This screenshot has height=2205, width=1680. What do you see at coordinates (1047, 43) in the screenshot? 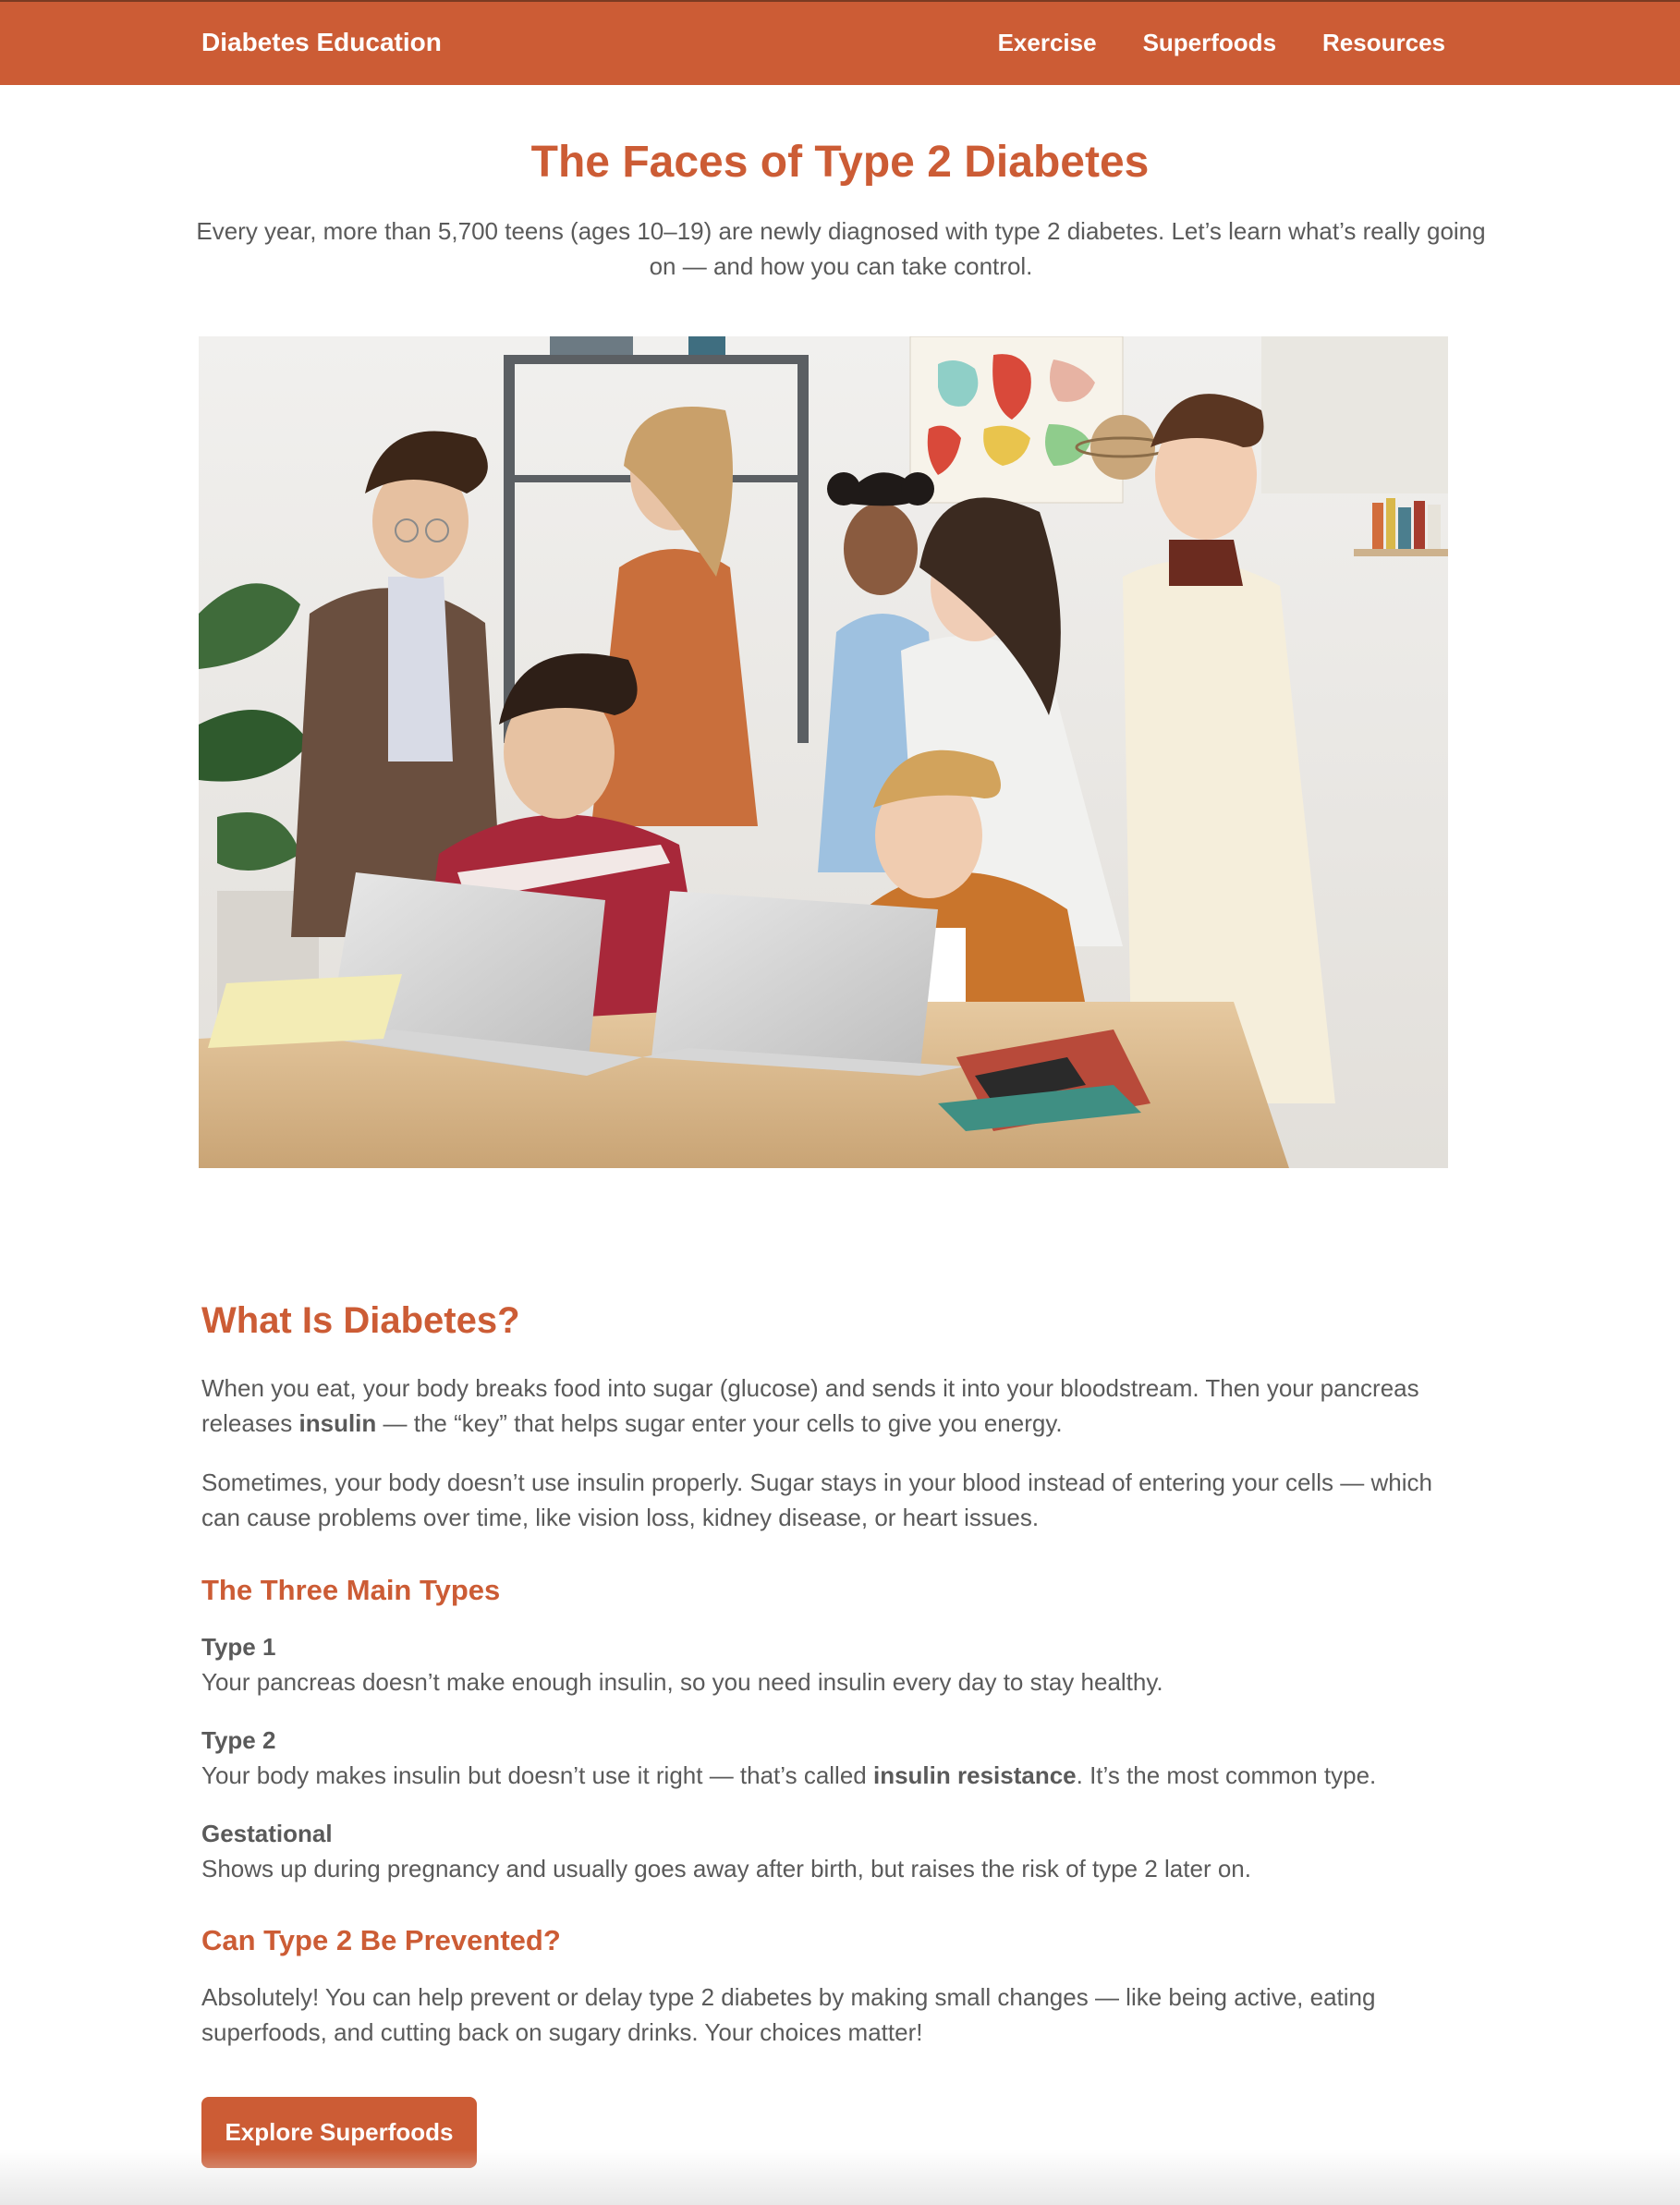
I see `nav-link-exercise: Exercise` at bounding box center [1047, 43].